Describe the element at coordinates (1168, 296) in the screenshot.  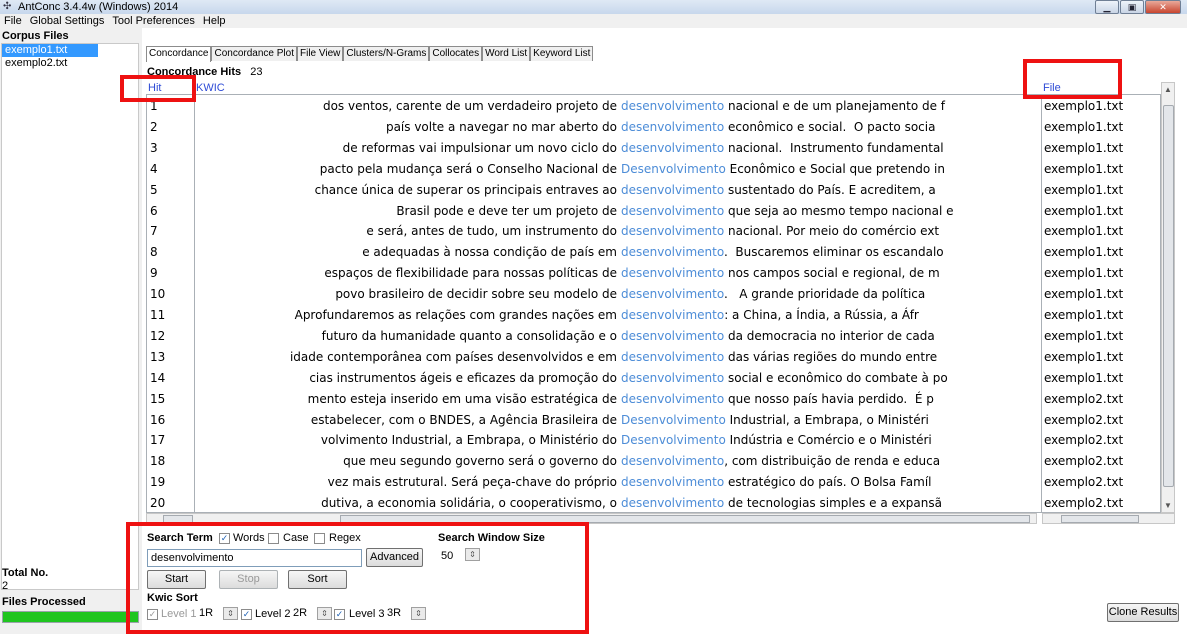
I see `vertical-scroll-thumb` at that location.